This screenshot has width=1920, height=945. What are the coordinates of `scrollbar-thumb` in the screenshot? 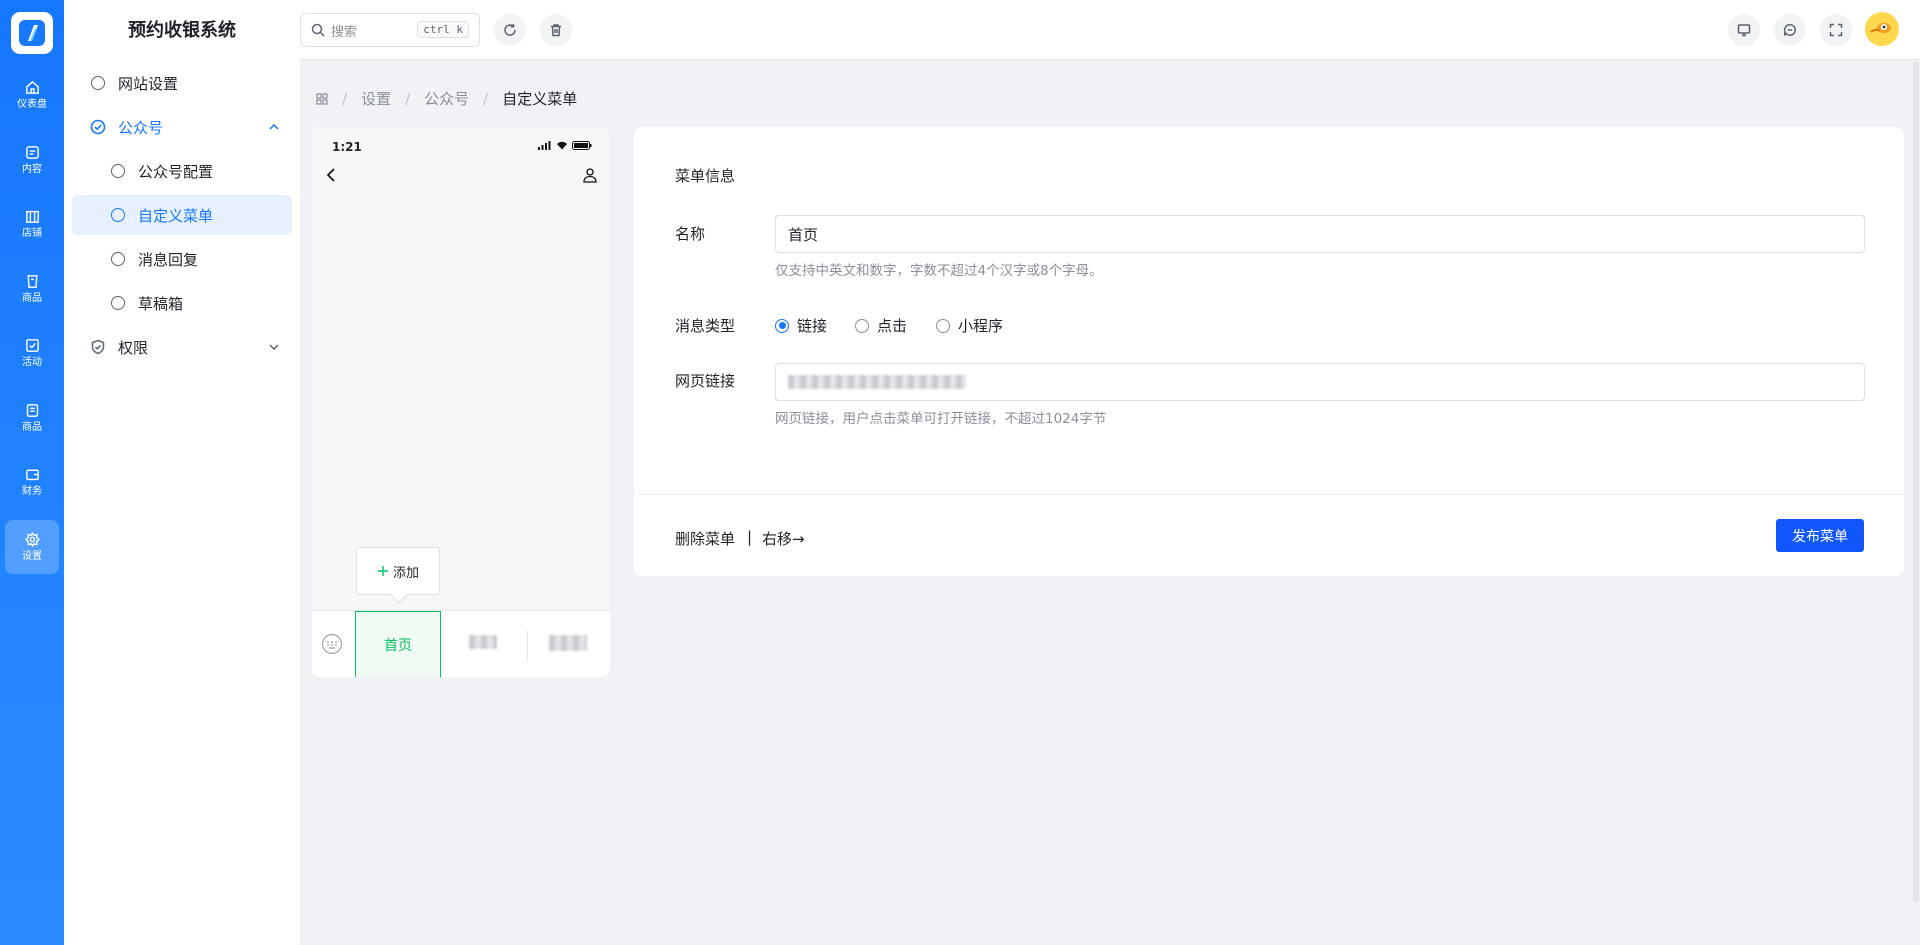 It's located at (1916, 482).